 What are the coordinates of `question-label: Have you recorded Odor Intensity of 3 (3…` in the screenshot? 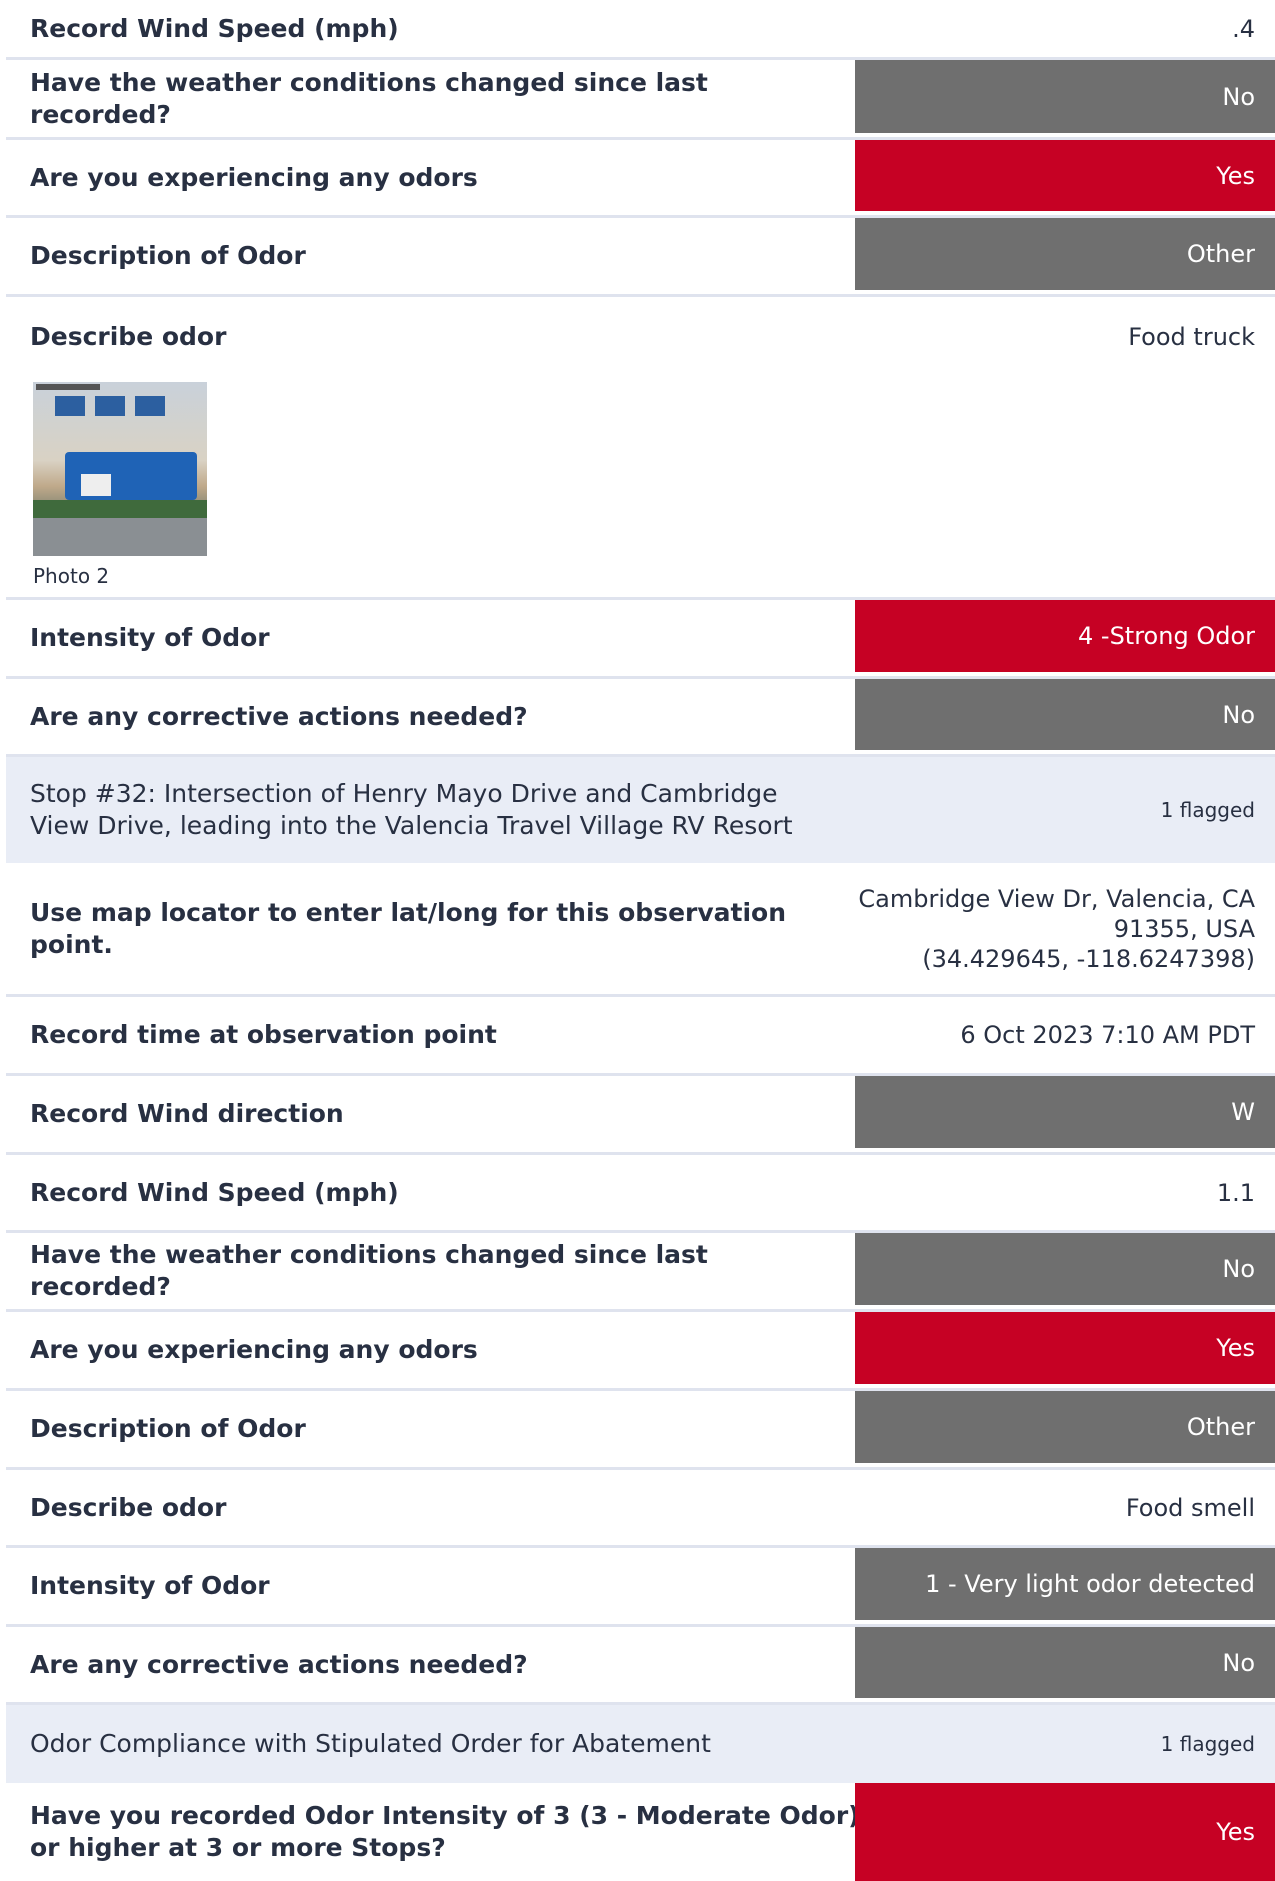 It's located at (445, 1831).